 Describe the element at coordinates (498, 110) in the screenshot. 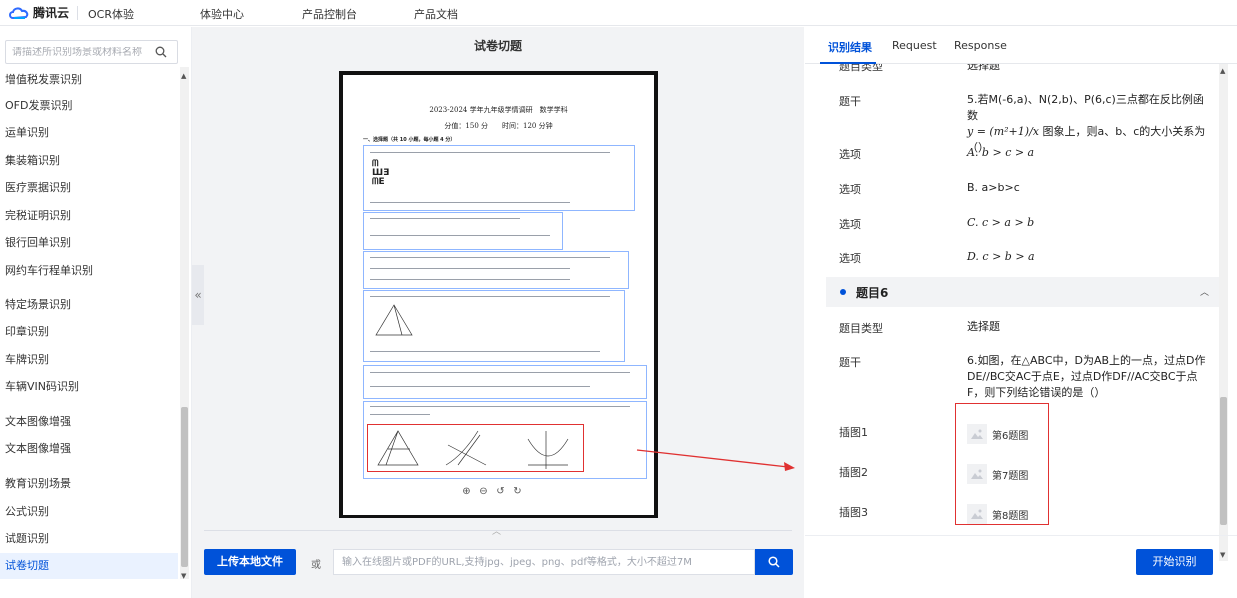

I see `doc-heading: 2023-2024 学年九年级学情调研 数学学科` at that location.